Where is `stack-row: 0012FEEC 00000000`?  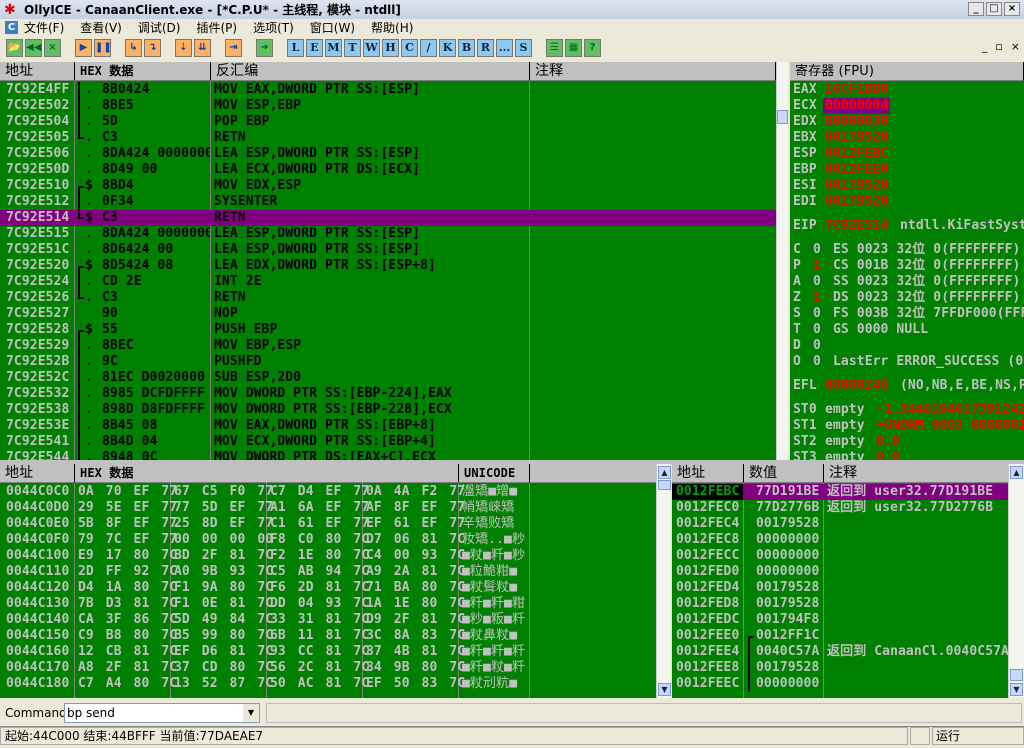 stack-row: 0012FEEC 00000000 is located at coordinates (840, 684).